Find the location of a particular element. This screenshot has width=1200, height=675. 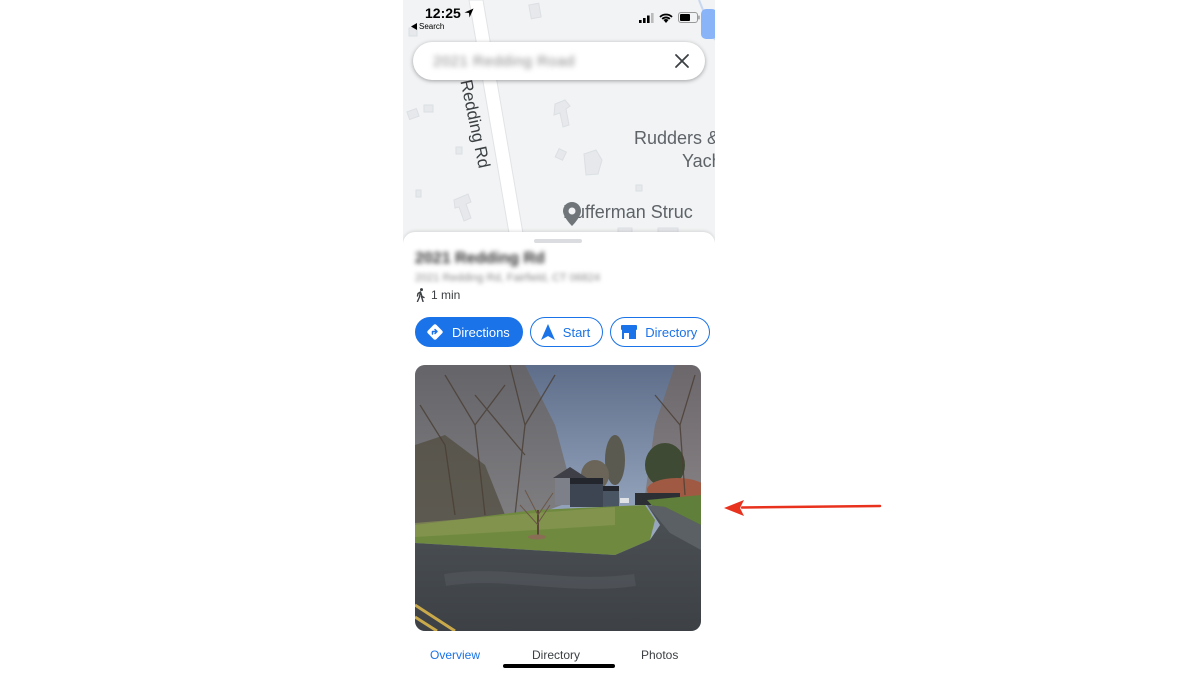

street-view-photo is located at coordinates (558, 498).